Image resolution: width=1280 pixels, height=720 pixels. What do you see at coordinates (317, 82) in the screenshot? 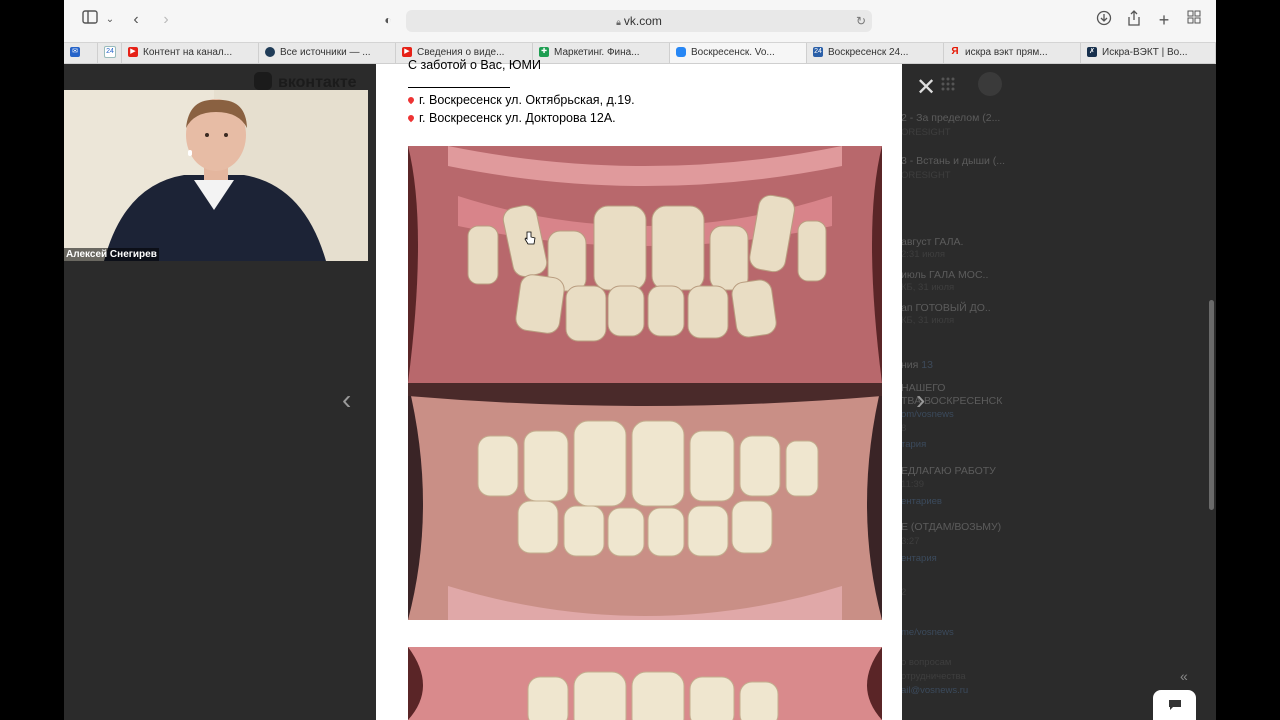
I see `vk-logo-text: вконтакте` at bounding box center [317, 82].